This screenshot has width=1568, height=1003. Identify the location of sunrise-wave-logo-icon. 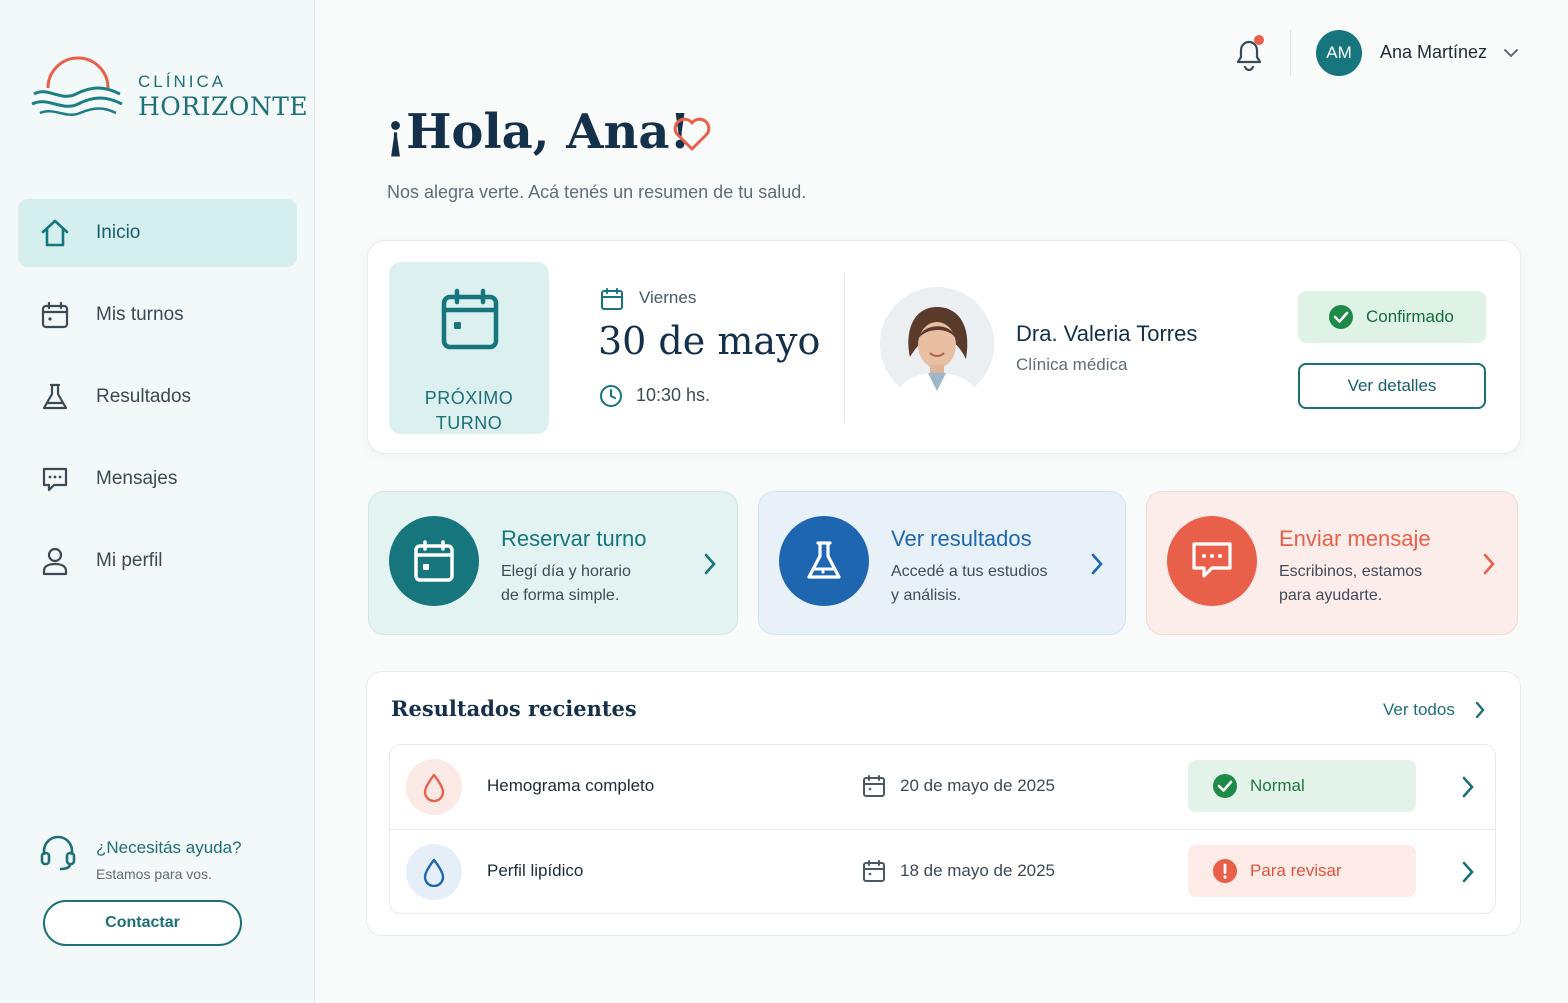
(77, 86).